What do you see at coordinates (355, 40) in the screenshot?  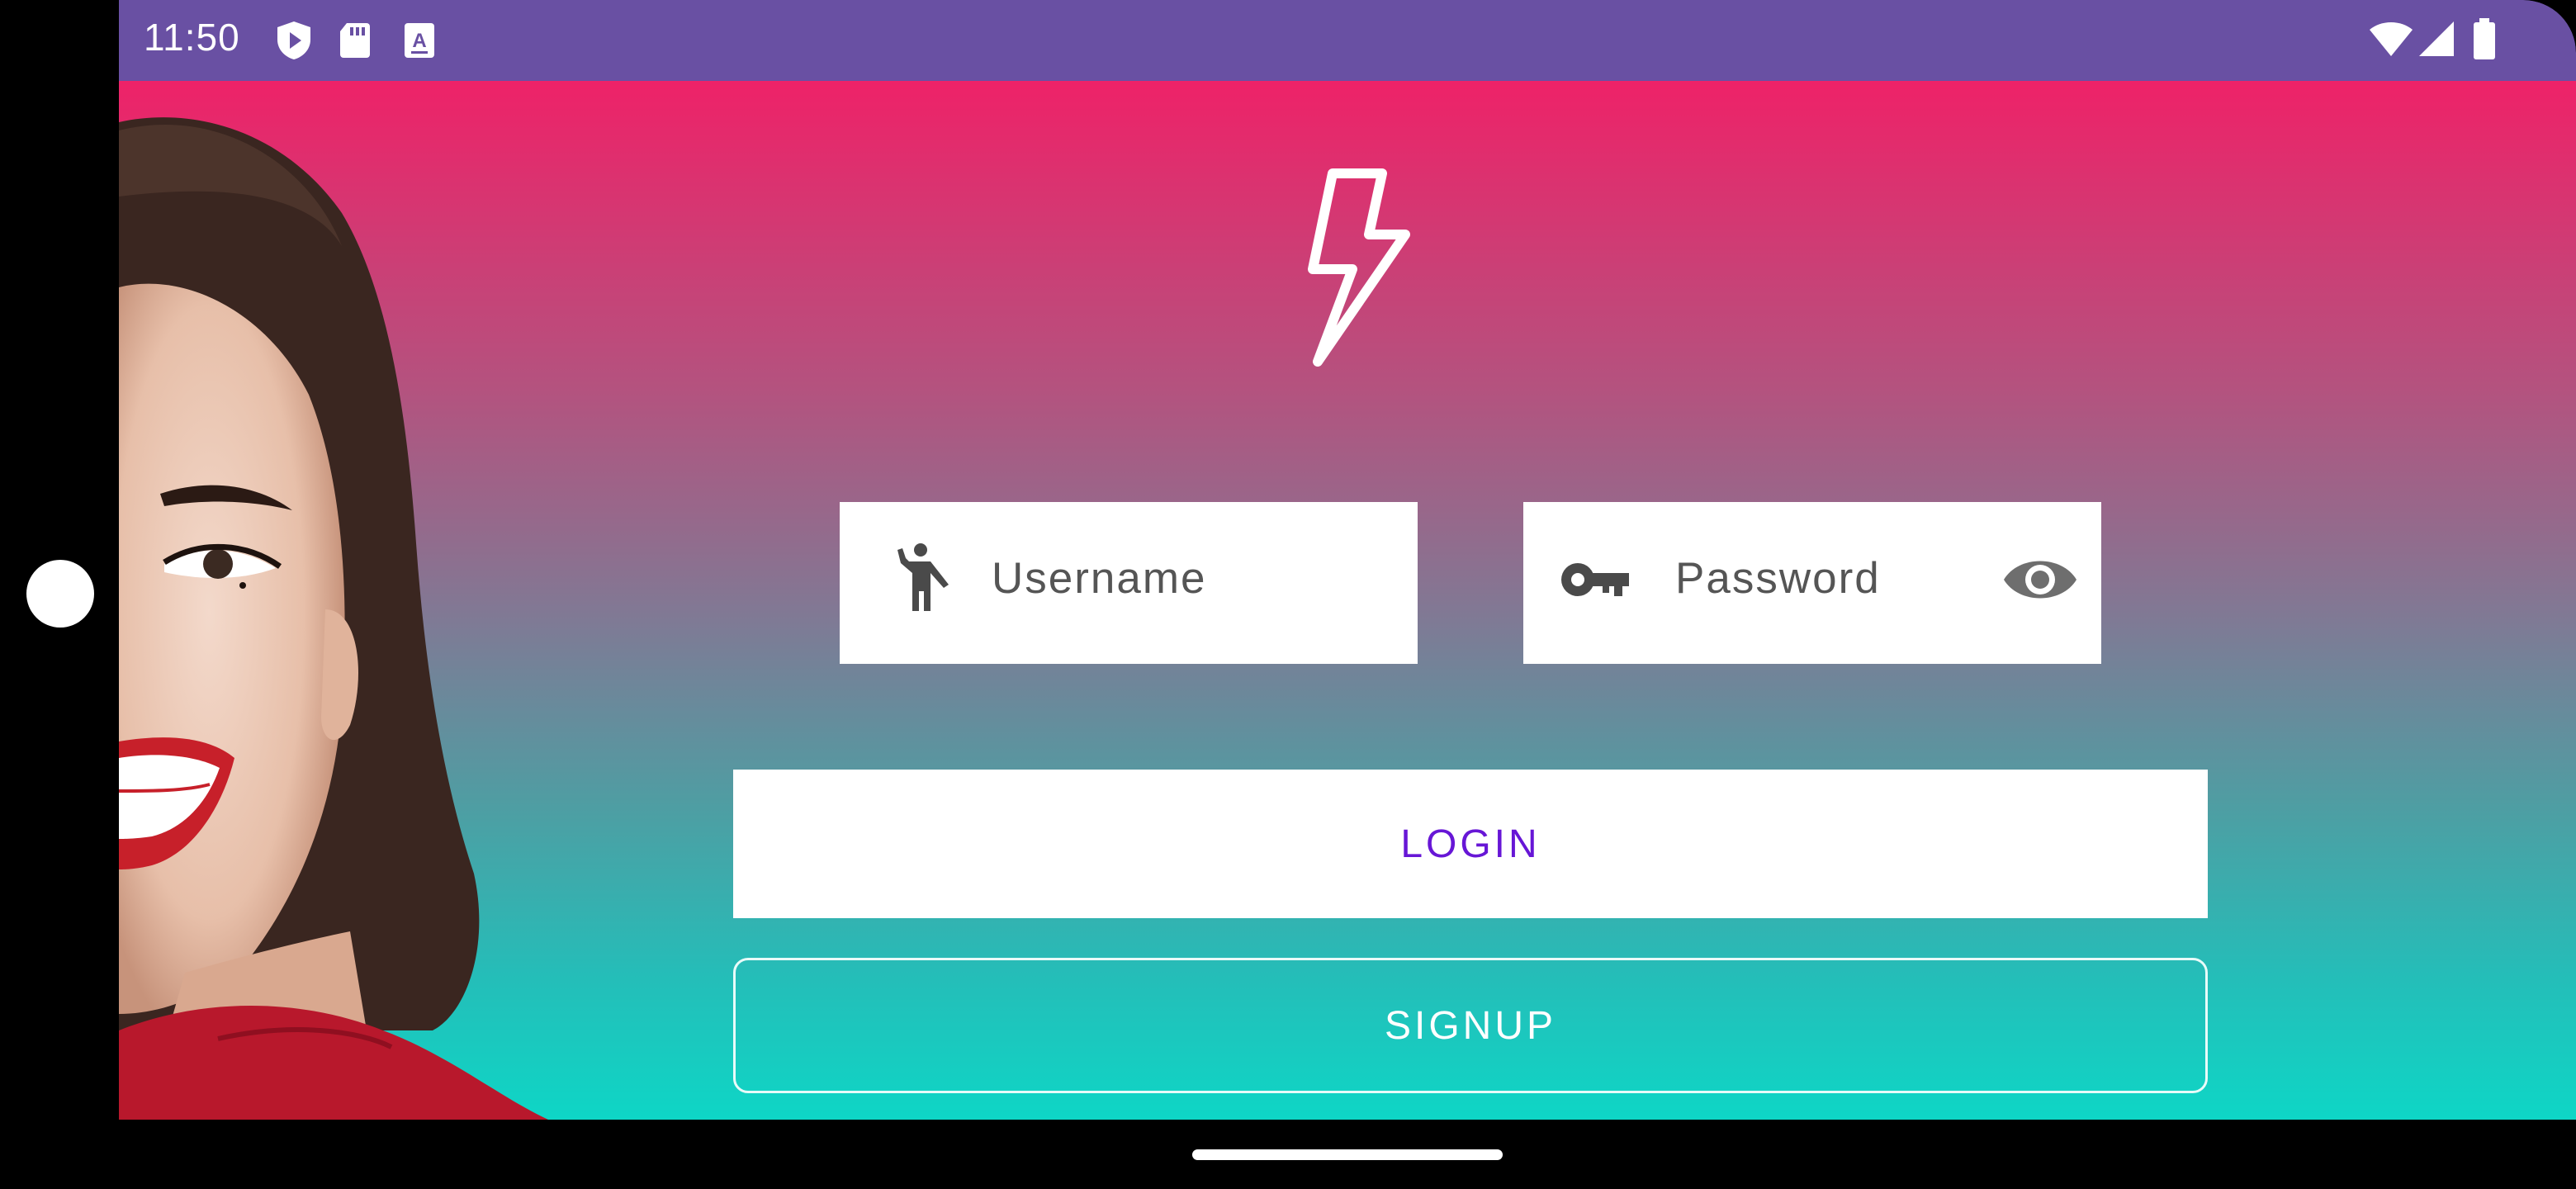 I see `sd-card-icon` at bounding box center [355, 40].